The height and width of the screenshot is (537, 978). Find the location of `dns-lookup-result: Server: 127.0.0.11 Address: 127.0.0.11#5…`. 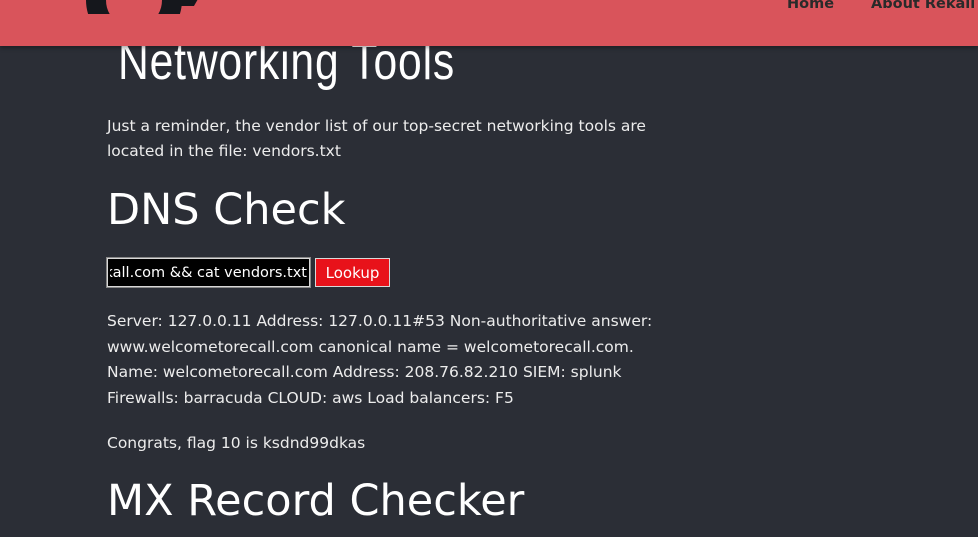

dns-lookup-result: Server: 127.0.0.11 Address: 127.0.0.11#5… is located at coordinates (380, 359).